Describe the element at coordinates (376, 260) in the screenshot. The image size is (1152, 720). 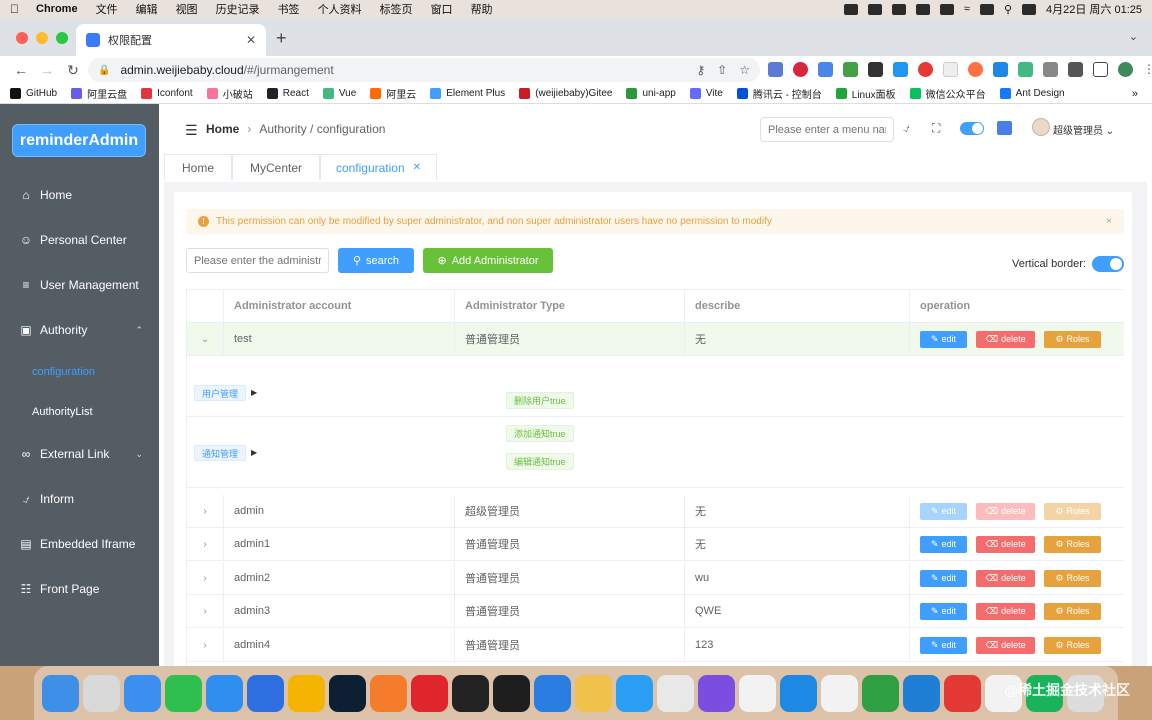
I see `search-button: ⚲ search` at that location.